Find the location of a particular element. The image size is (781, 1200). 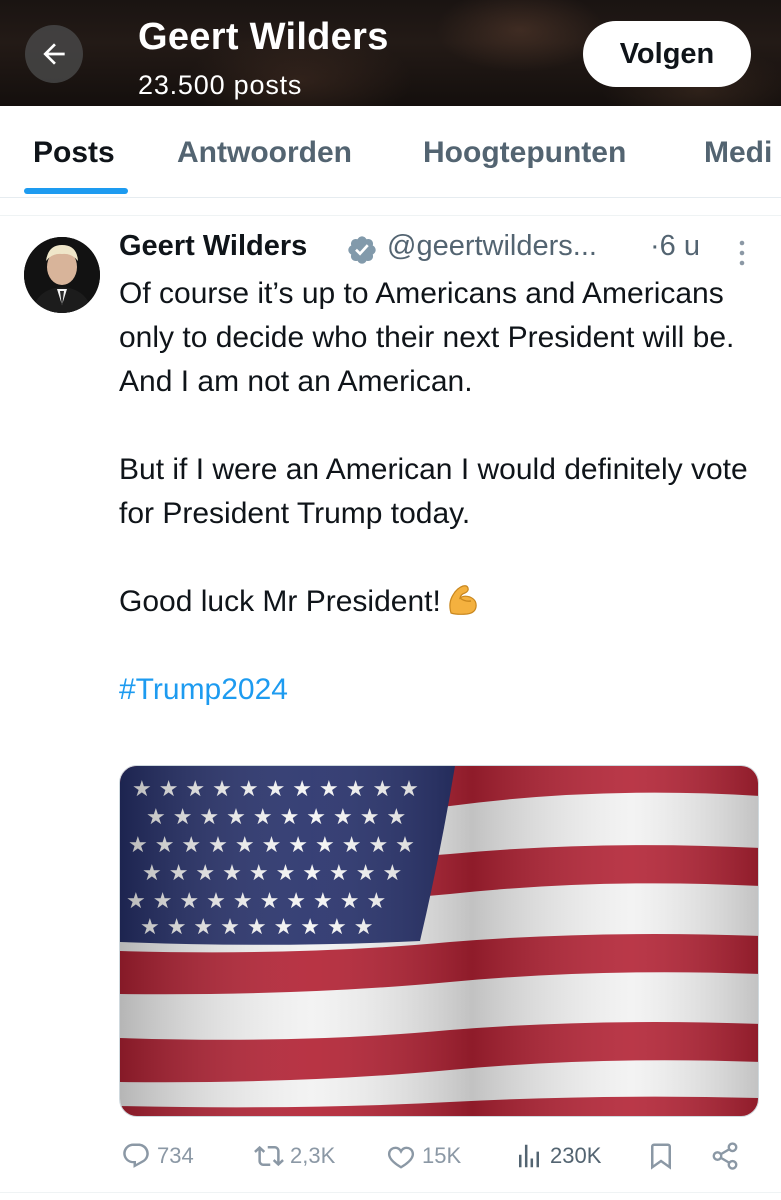

repost-button: 2,3K is located at coordinates (294, 1156).